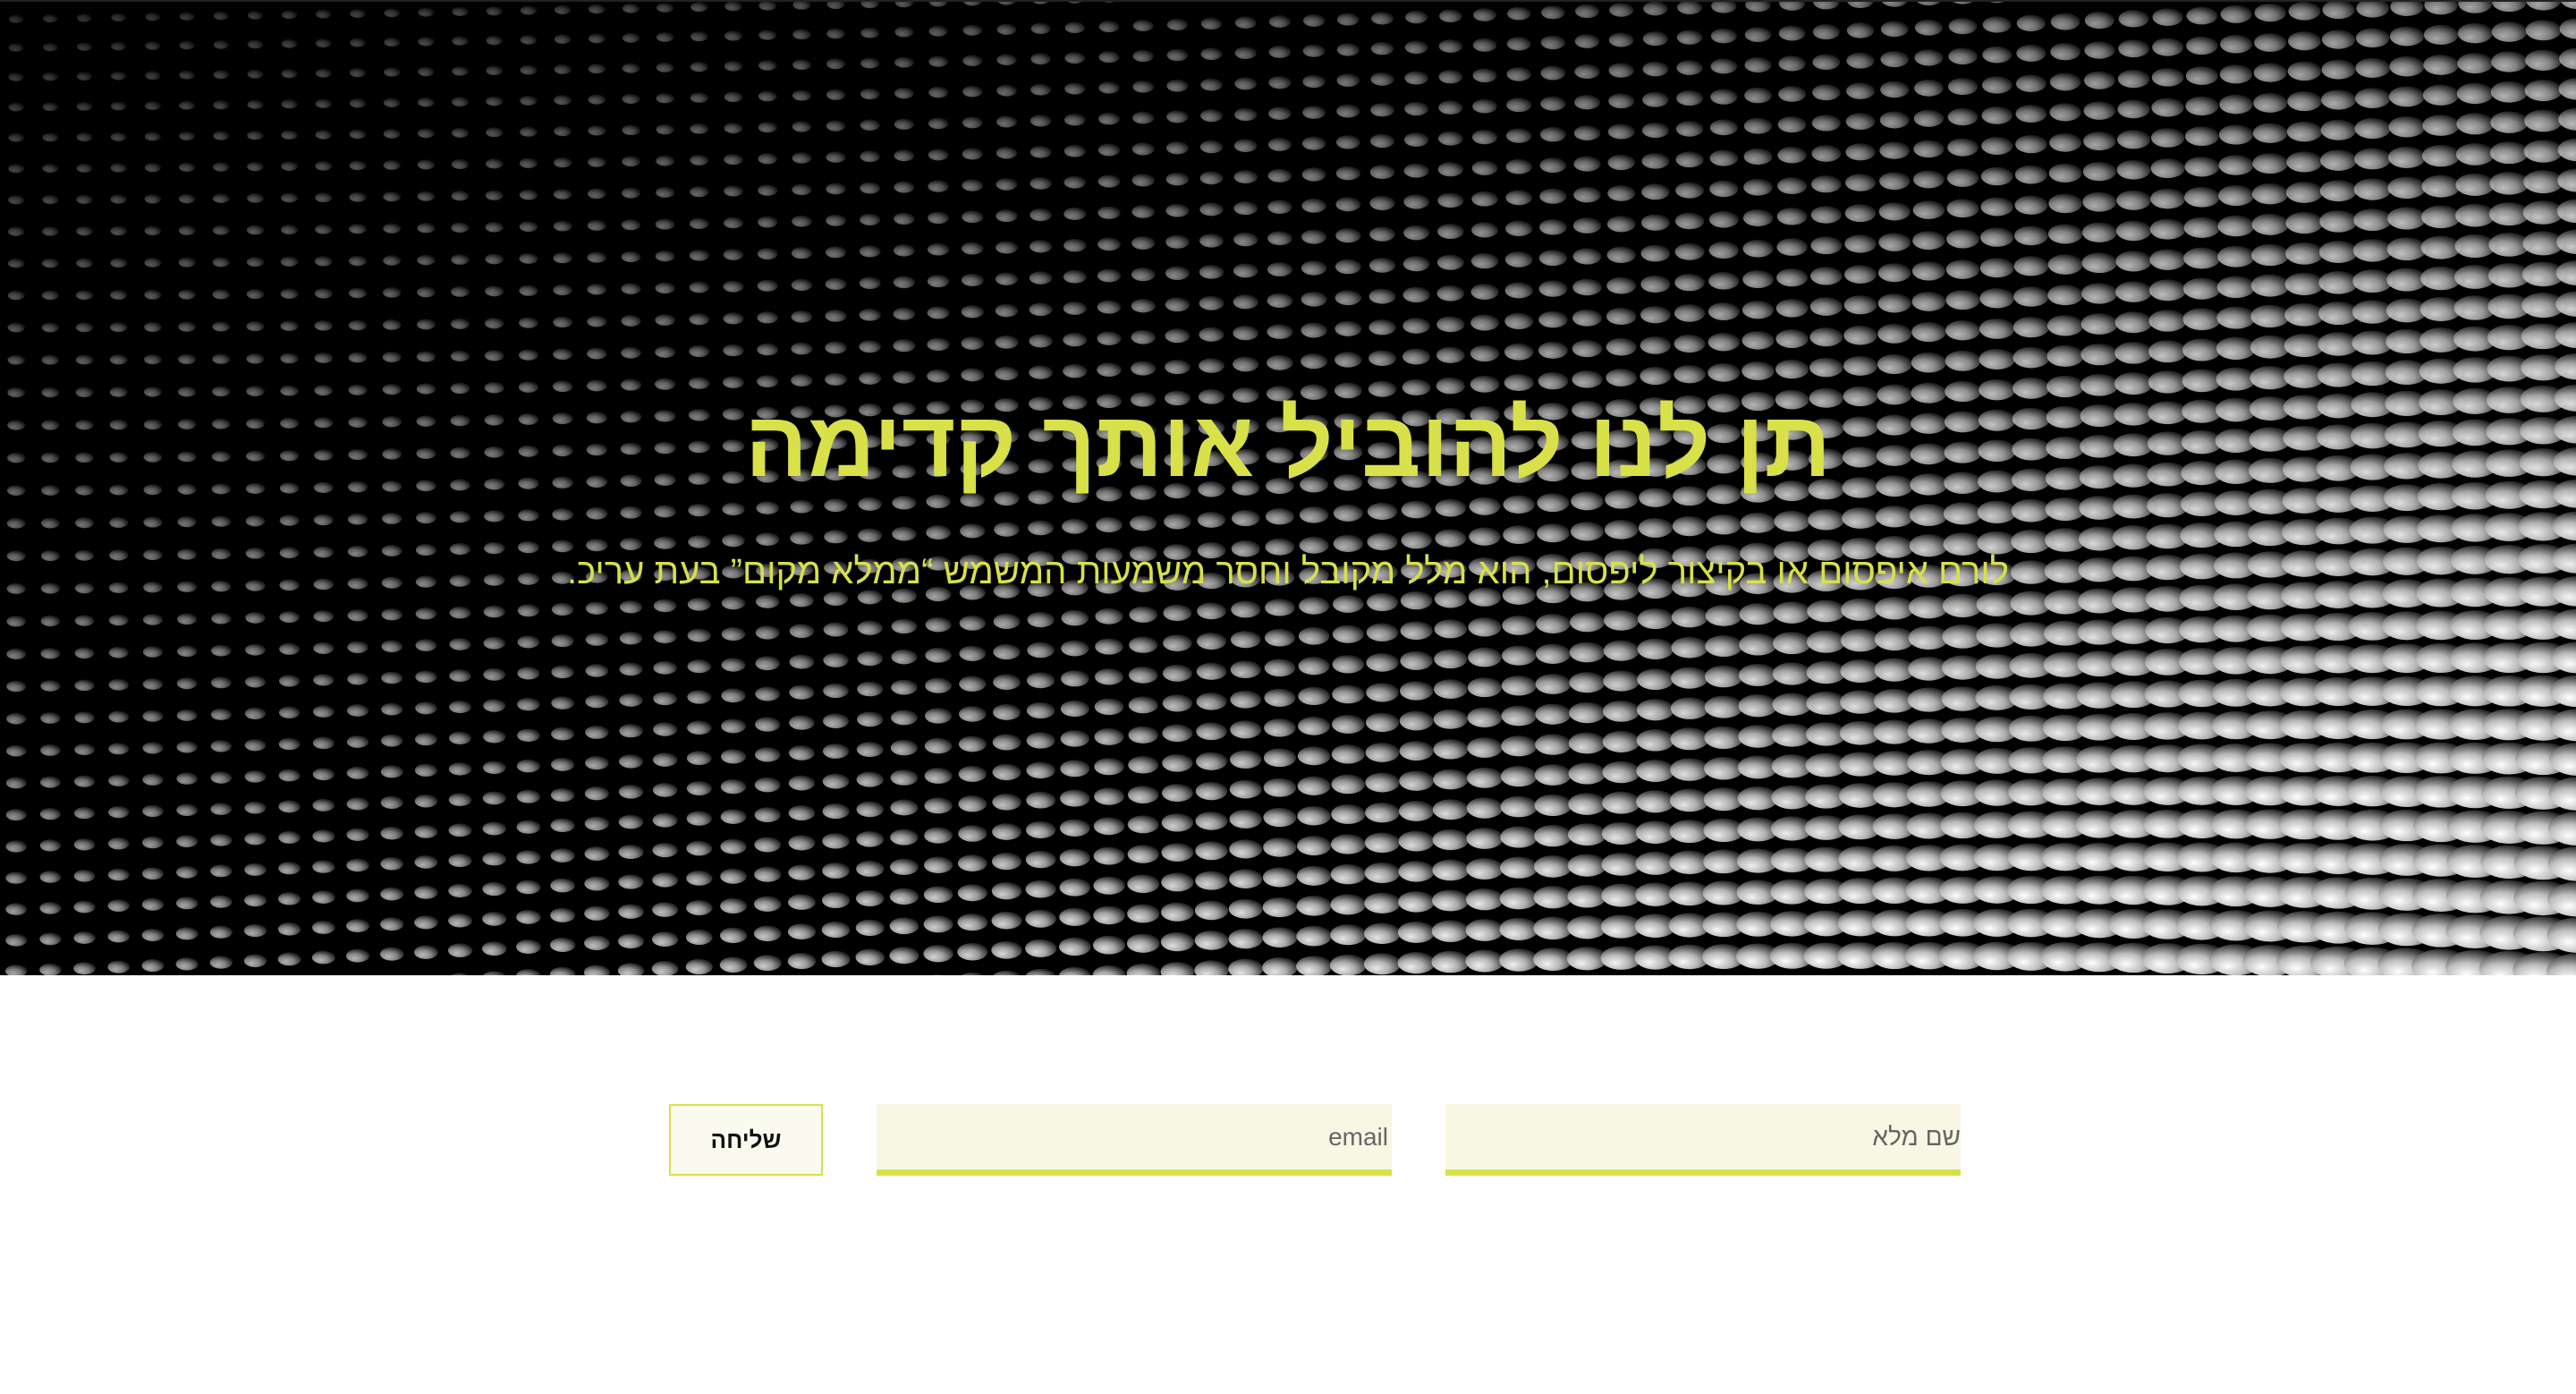  I want to click on contact-form: שליחה, so click(1288, 1140).